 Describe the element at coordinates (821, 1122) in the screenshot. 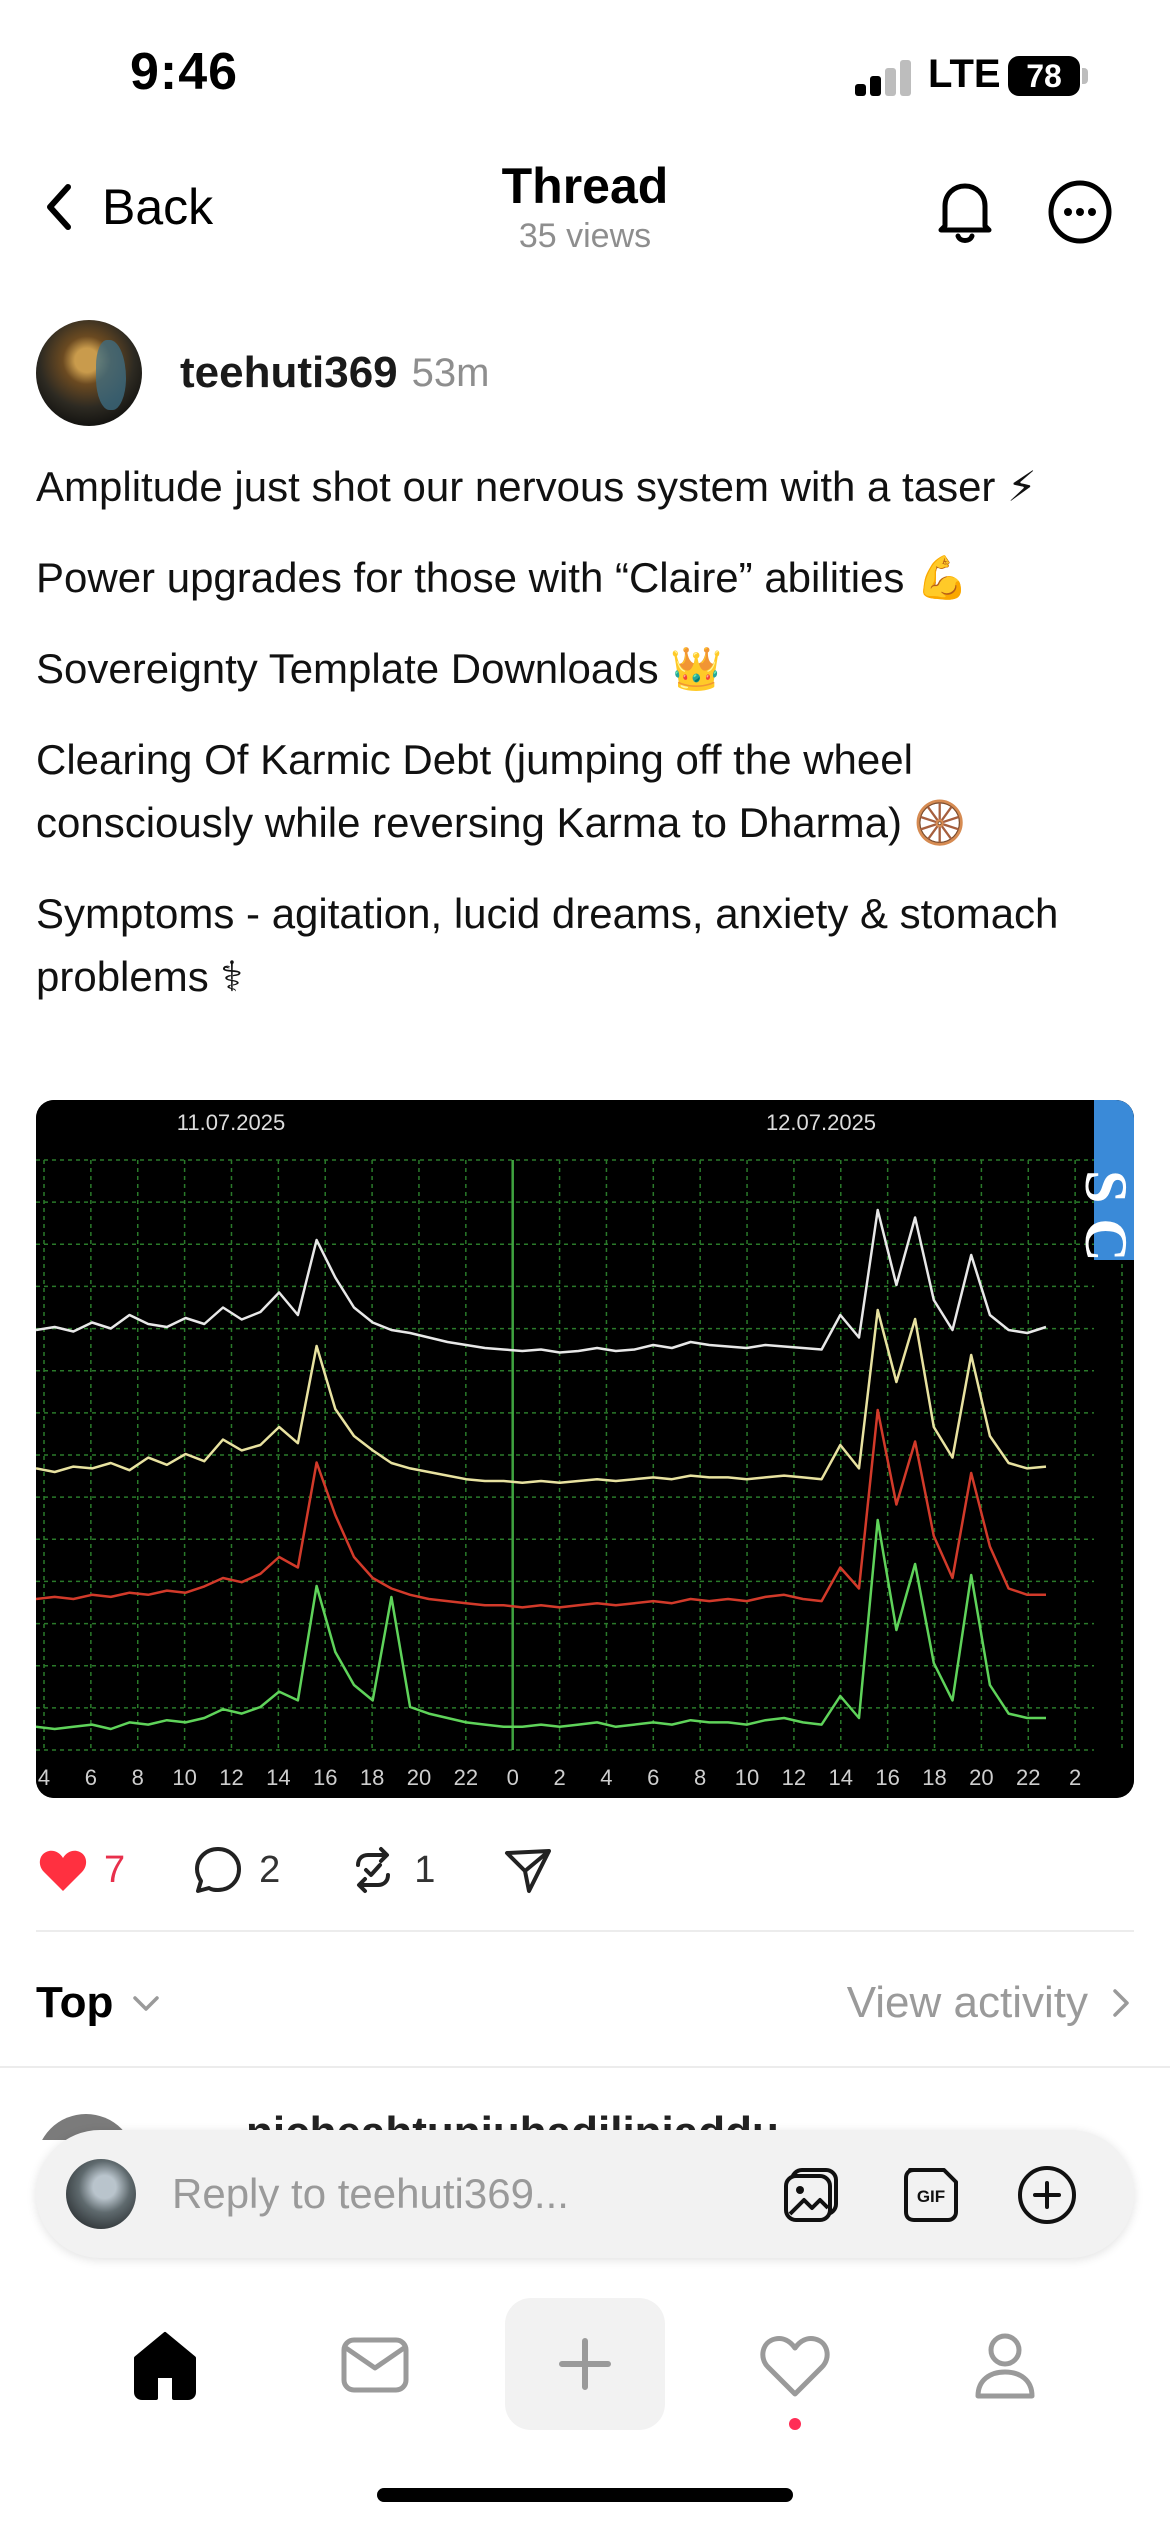

I see `date-label-2: 12.07.2025` at that location.